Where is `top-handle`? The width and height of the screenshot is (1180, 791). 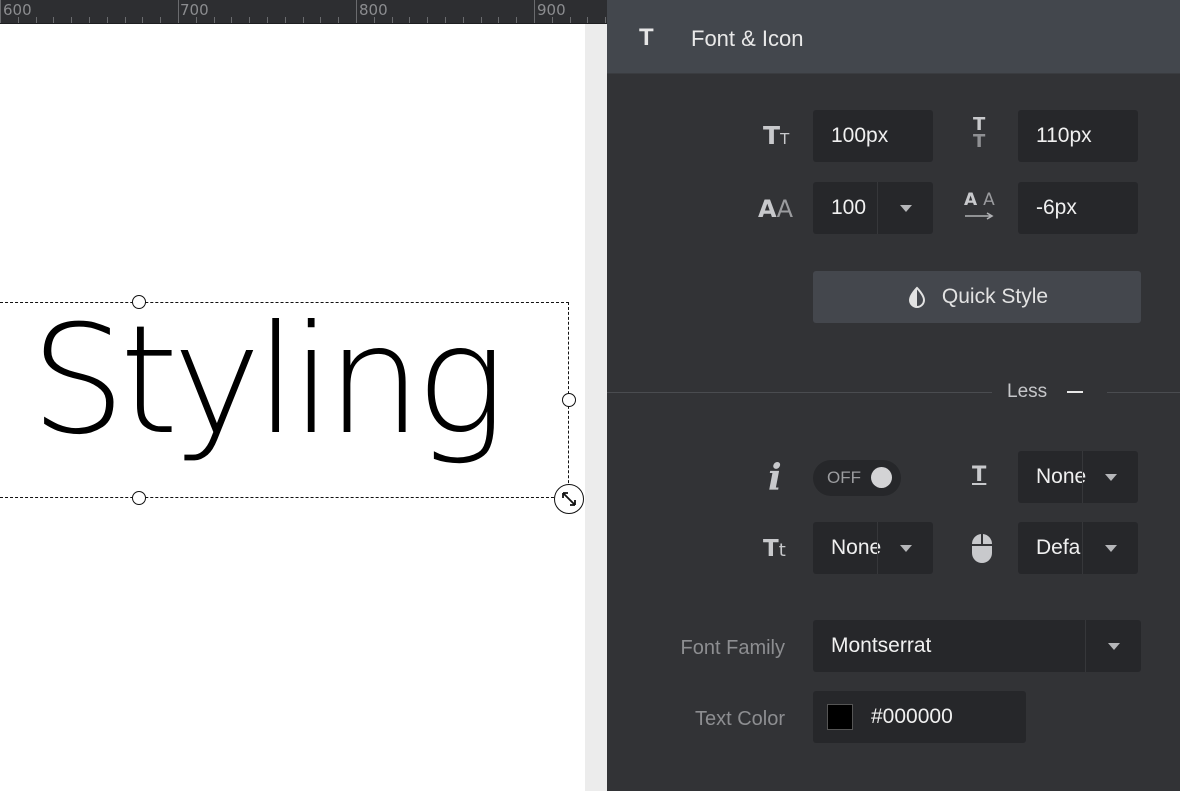
top-handle is located at coordinates (139, 302).